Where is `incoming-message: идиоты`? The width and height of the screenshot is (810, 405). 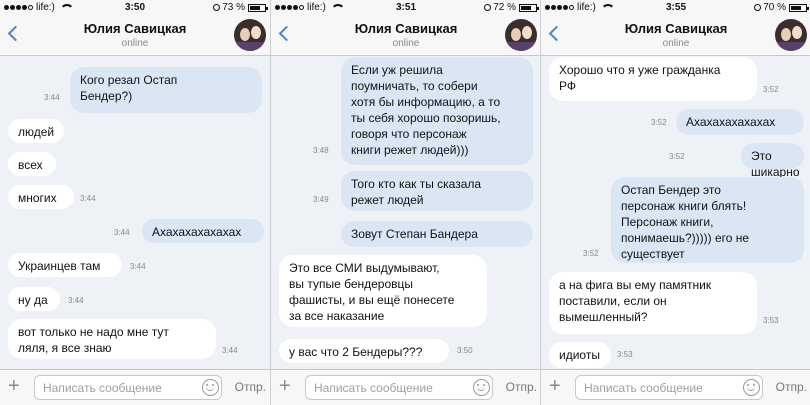
incoming-message: идиоты is located at coordinates (580, 355).